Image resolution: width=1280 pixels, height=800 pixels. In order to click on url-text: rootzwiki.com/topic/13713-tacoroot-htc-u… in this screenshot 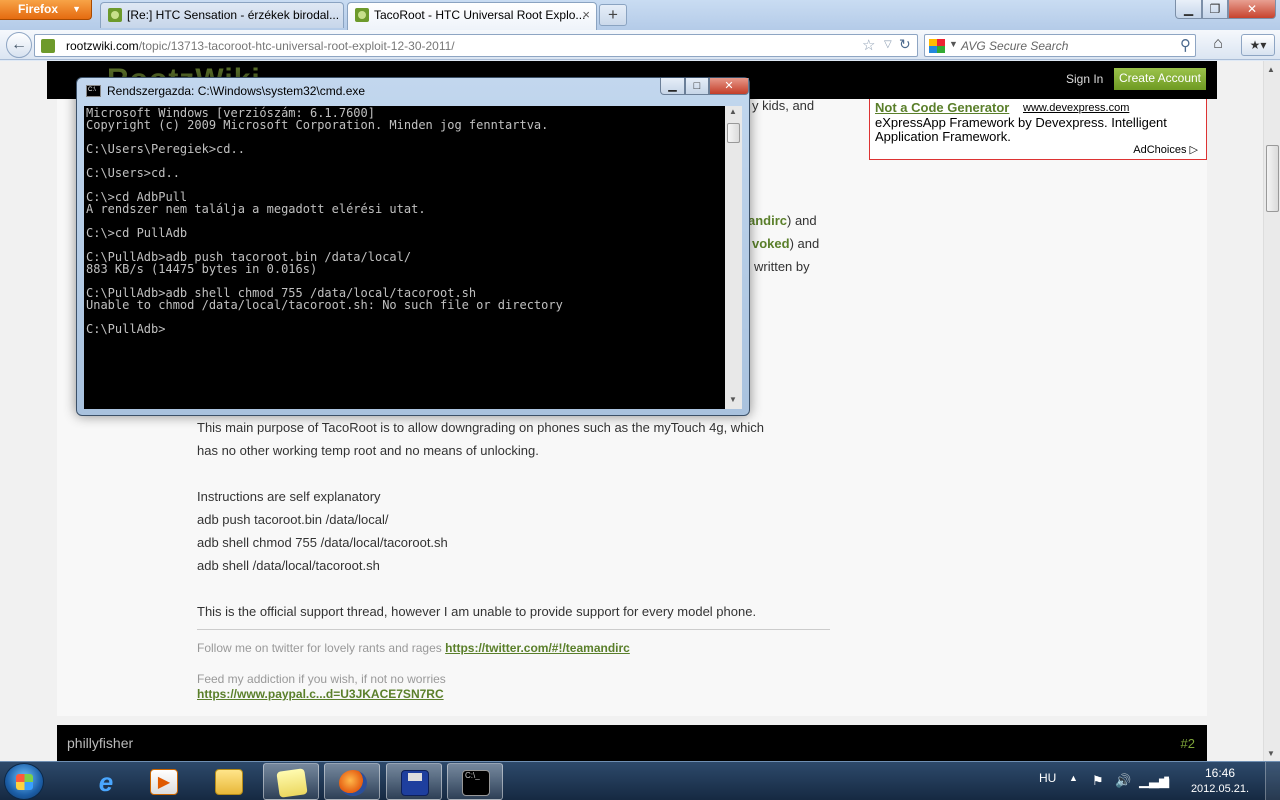, I will do `click(260, 46)`.